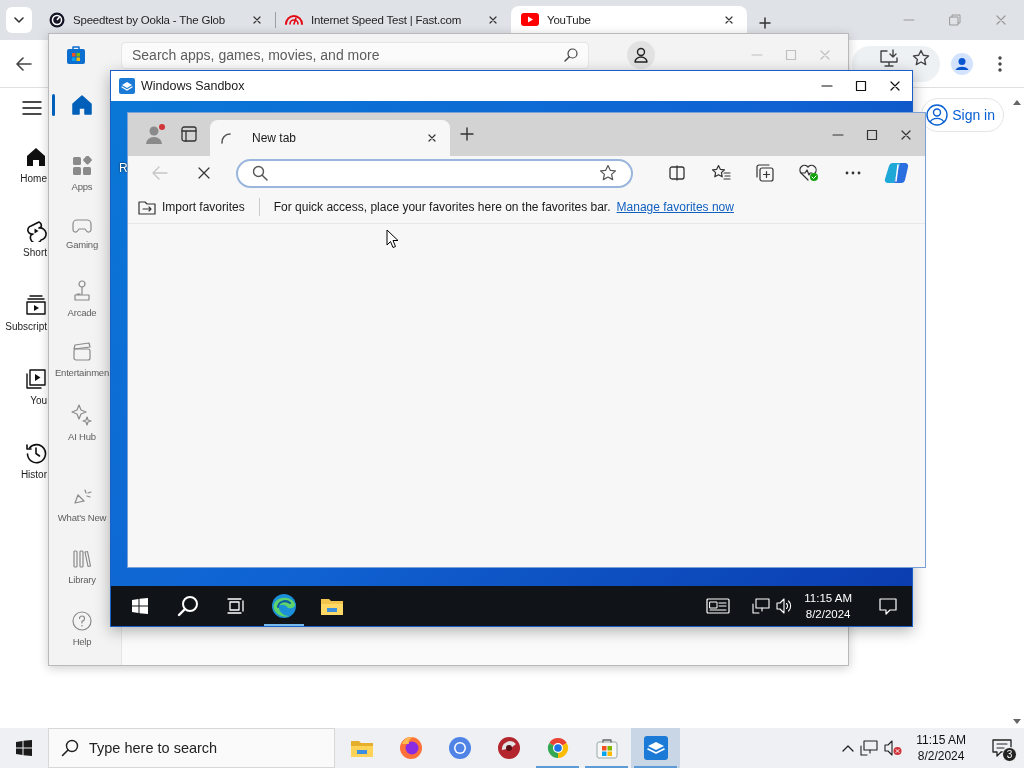  What do you see at coordinates (1002, 748) in the screenshot?
I see `notifications-button: 3` at bounding box center [1002, 748].